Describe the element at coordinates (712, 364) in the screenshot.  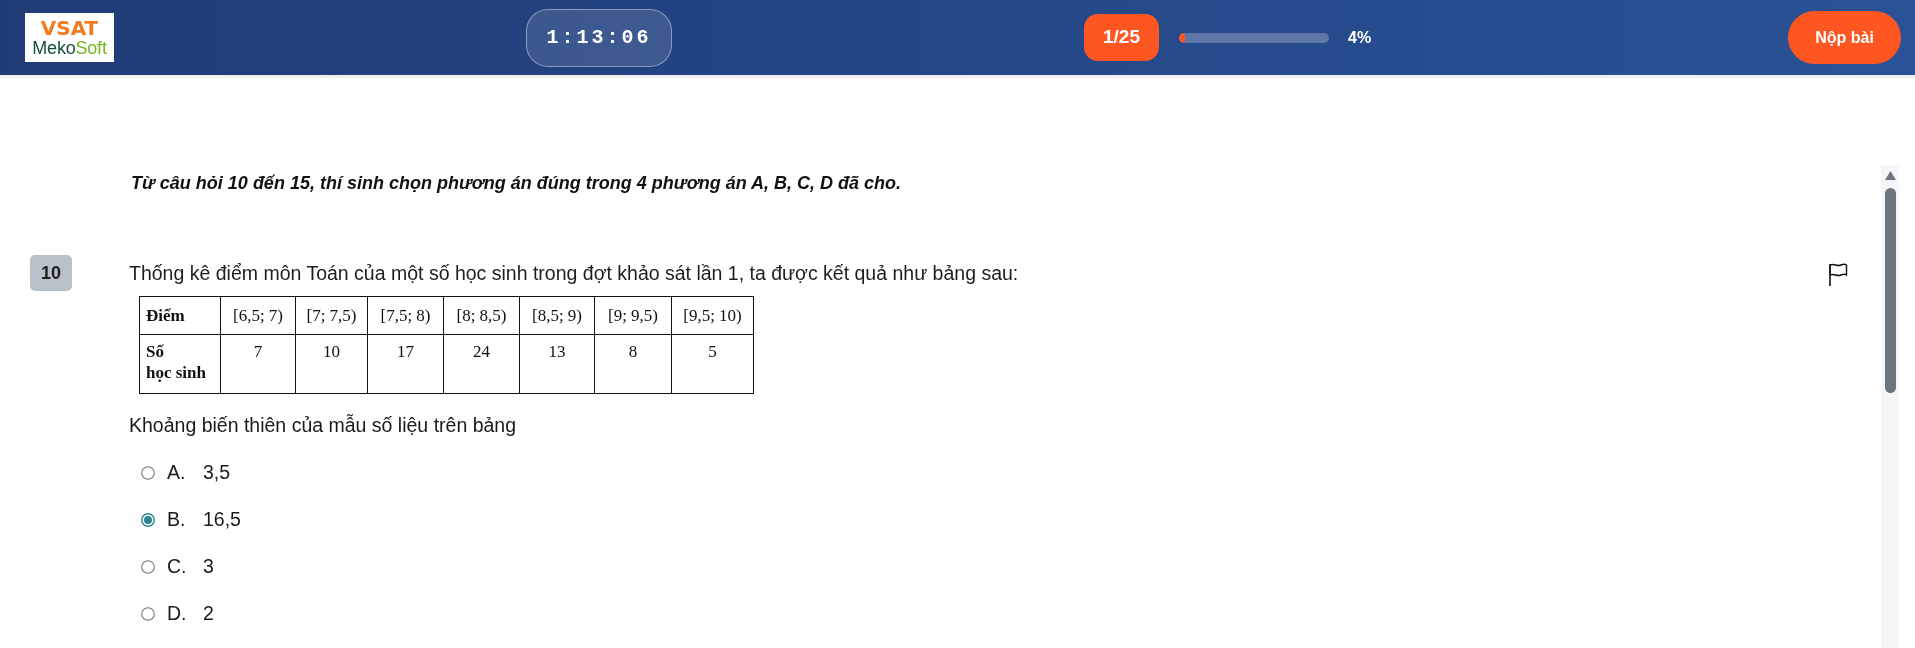
I see `table-cell: 5` at that location.